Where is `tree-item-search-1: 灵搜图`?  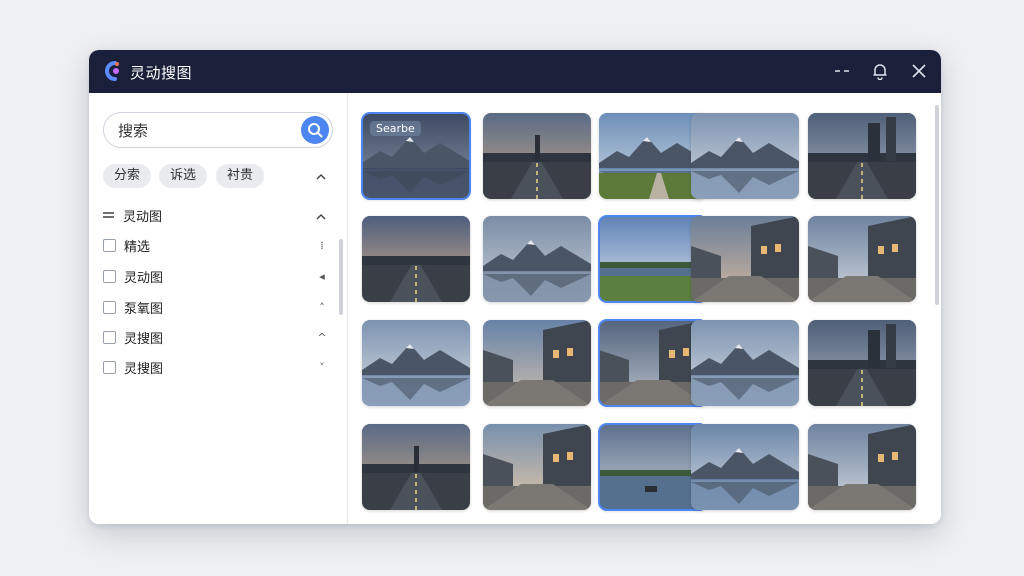
tree-item-search-1: 灵搜图 is located at coordinates (133, 337).